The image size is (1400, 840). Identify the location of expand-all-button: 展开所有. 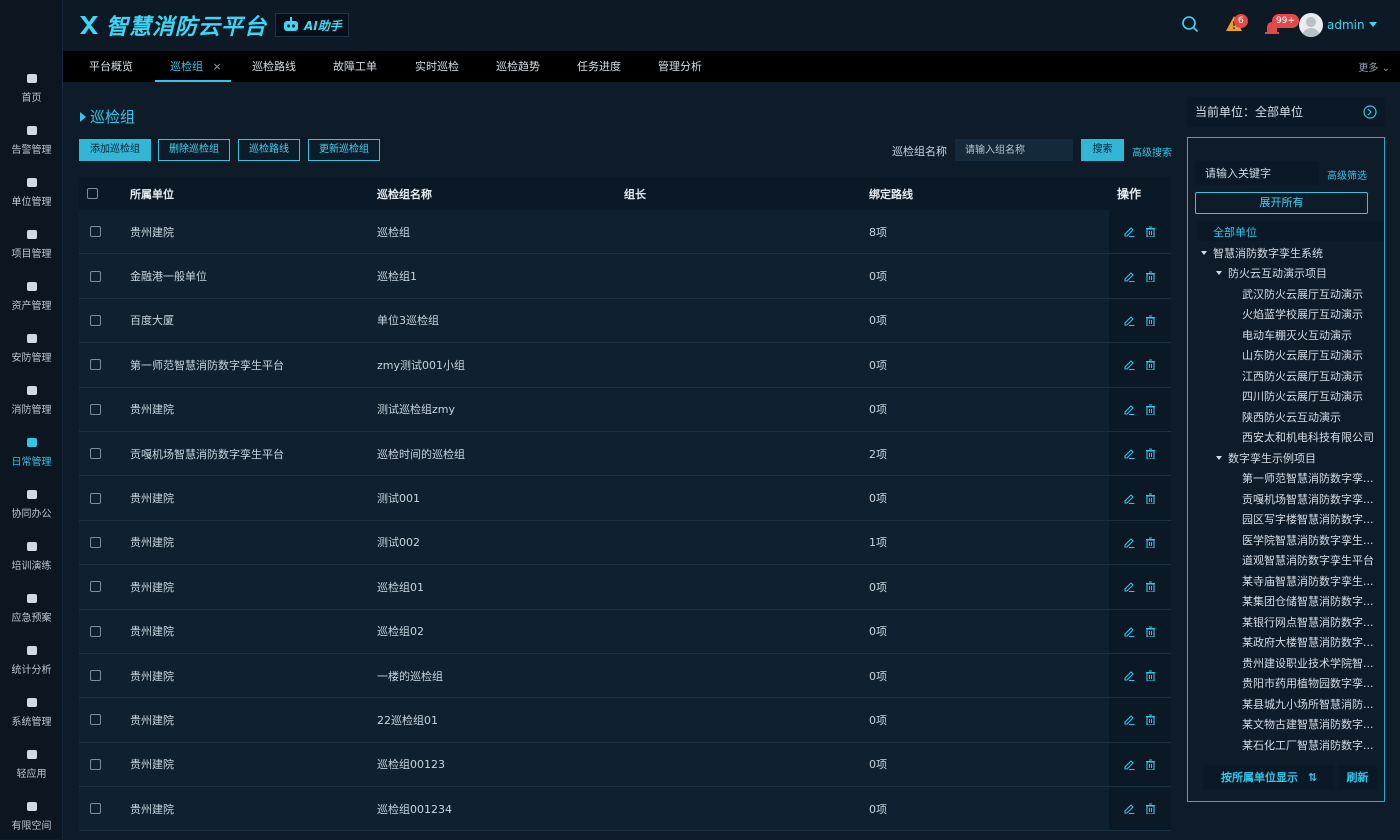
(1281, 203).